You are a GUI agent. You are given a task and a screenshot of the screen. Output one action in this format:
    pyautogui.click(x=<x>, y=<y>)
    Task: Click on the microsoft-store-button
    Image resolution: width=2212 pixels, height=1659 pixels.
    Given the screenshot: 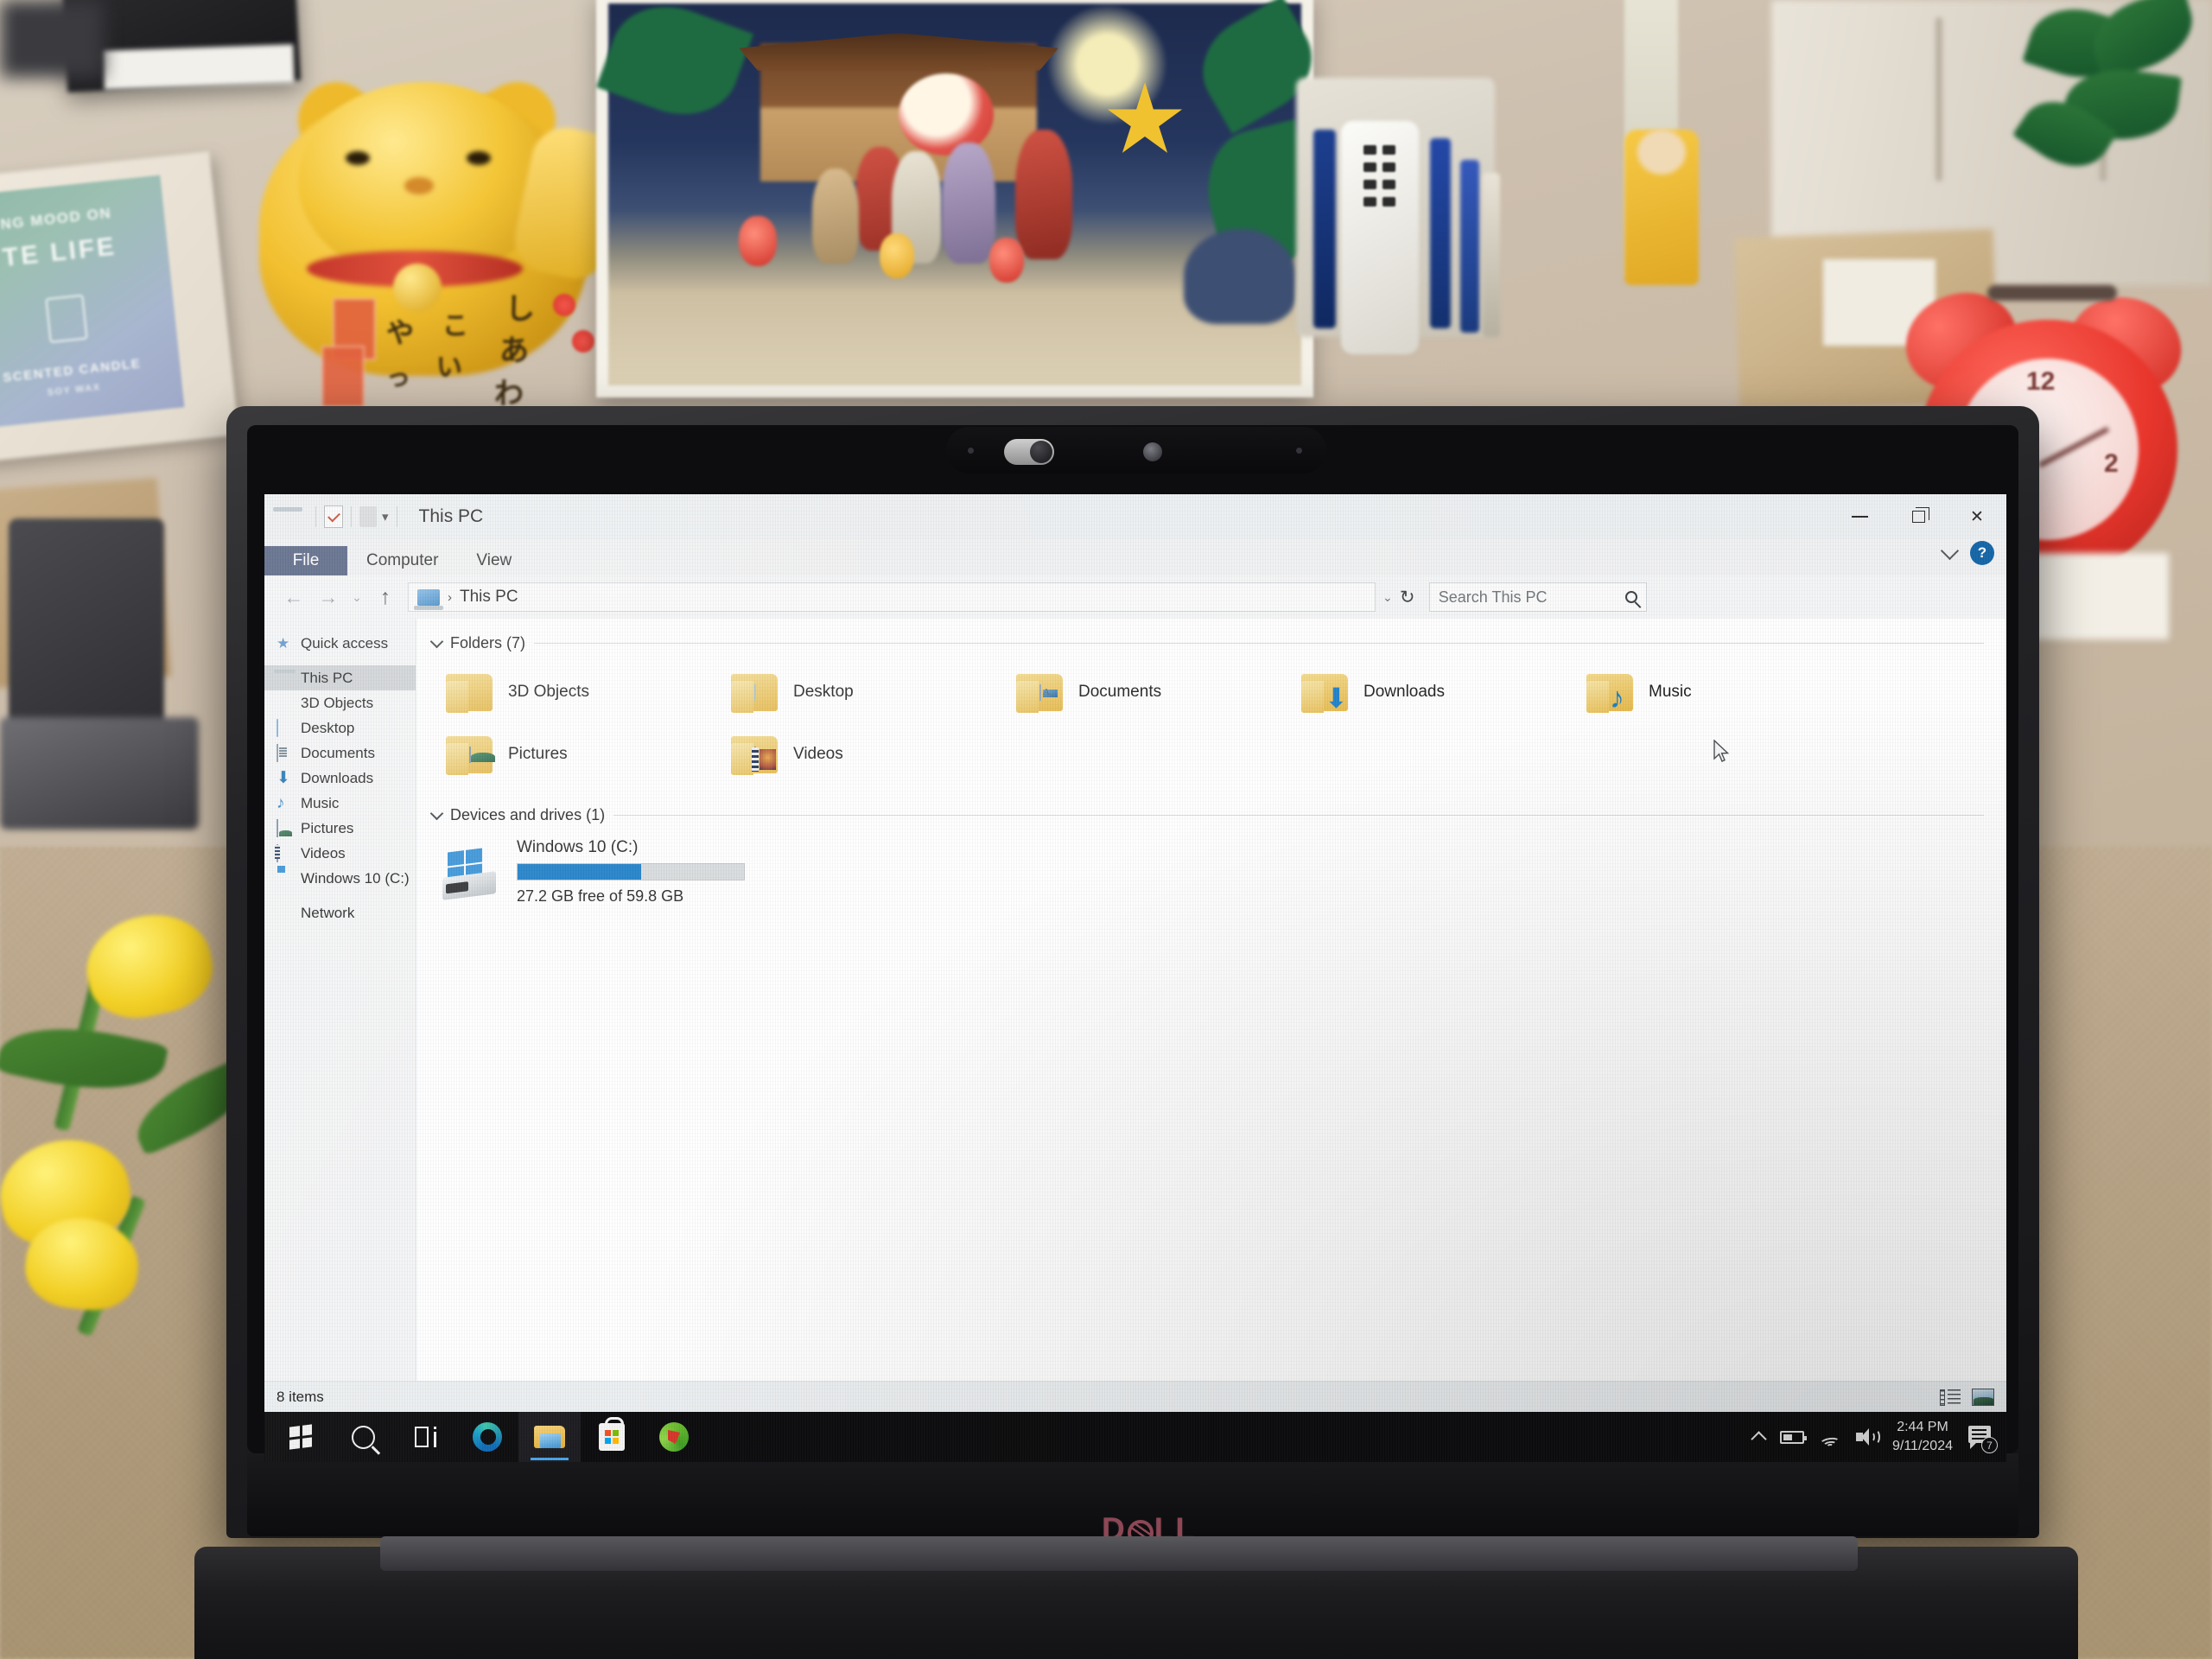 What is the action you would take?
    pyautogui.click(x=612, y=1437)
    